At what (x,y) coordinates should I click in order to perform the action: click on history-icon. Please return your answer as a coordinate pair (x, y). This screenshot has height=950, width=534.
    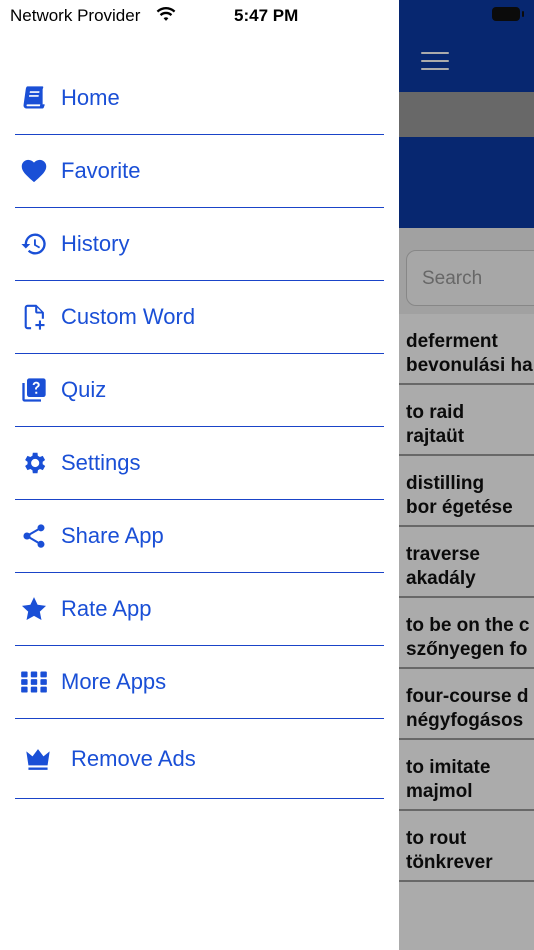
    Looking at the image, I should click on (36, 244).